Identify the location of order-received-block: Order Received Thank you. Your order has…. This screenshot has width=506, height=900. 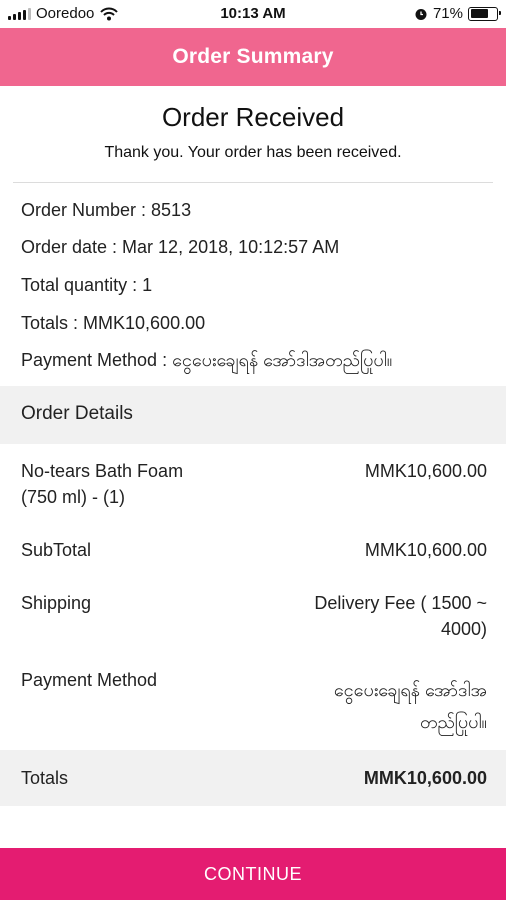
(253, 131).